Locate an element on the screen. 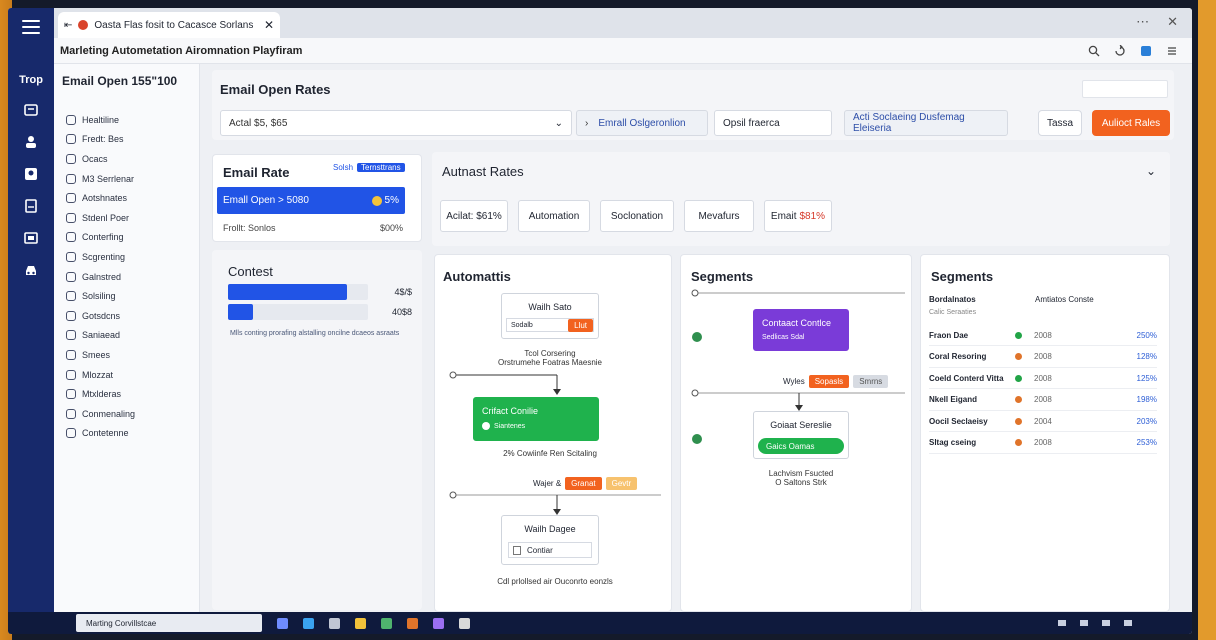 This screenshot has width=1216, height=640. open-rate-filter: Opsil fraerca is located at coordinates (773, 123).